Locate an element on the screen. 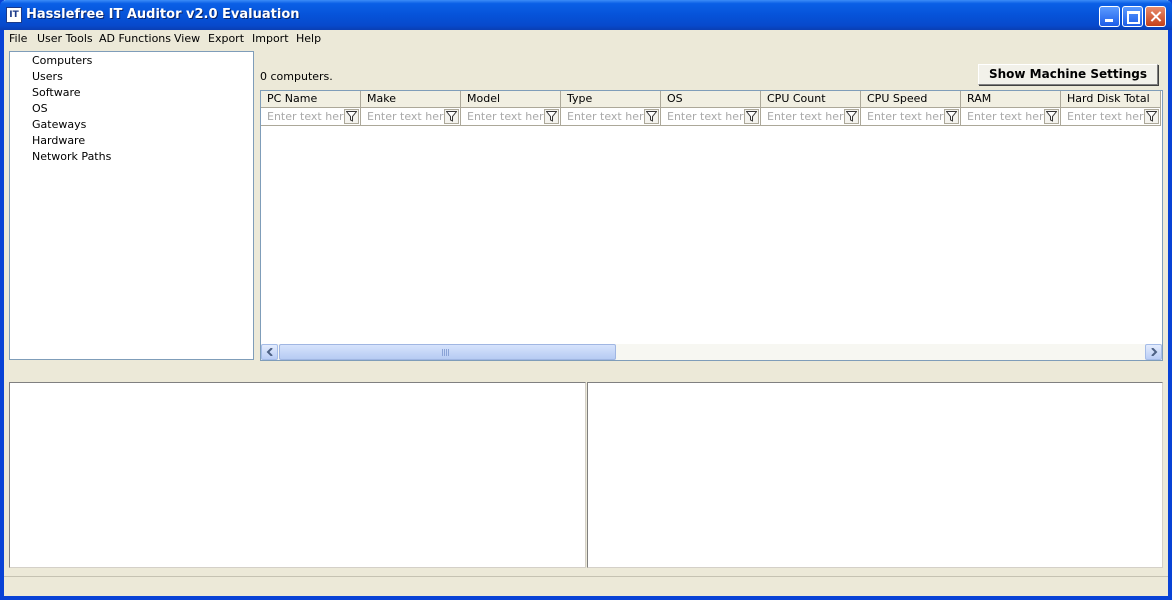  maximize-button is located at coordinates (1132, 16).